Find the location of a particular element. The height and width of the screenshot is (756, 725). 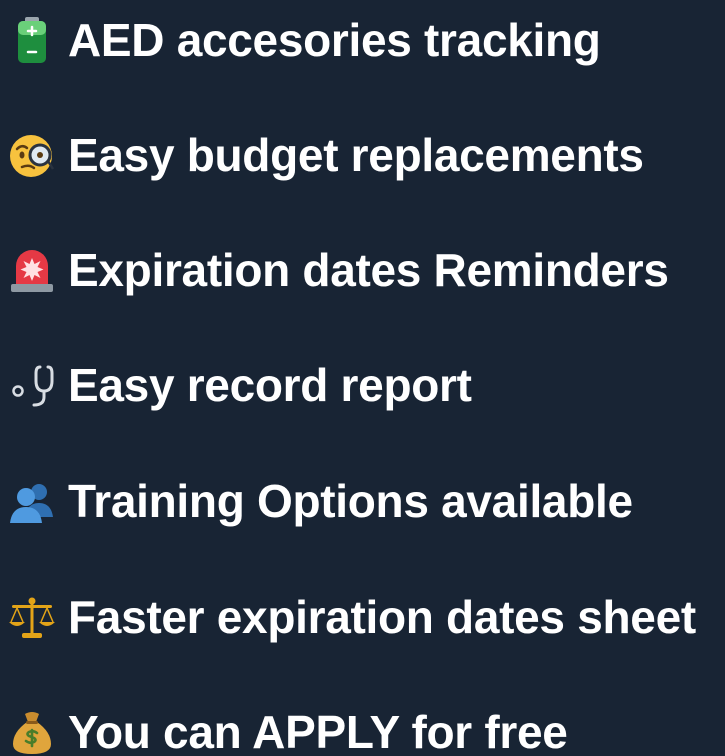

feature-label: Easy record report is located at coordinates (270, 385).